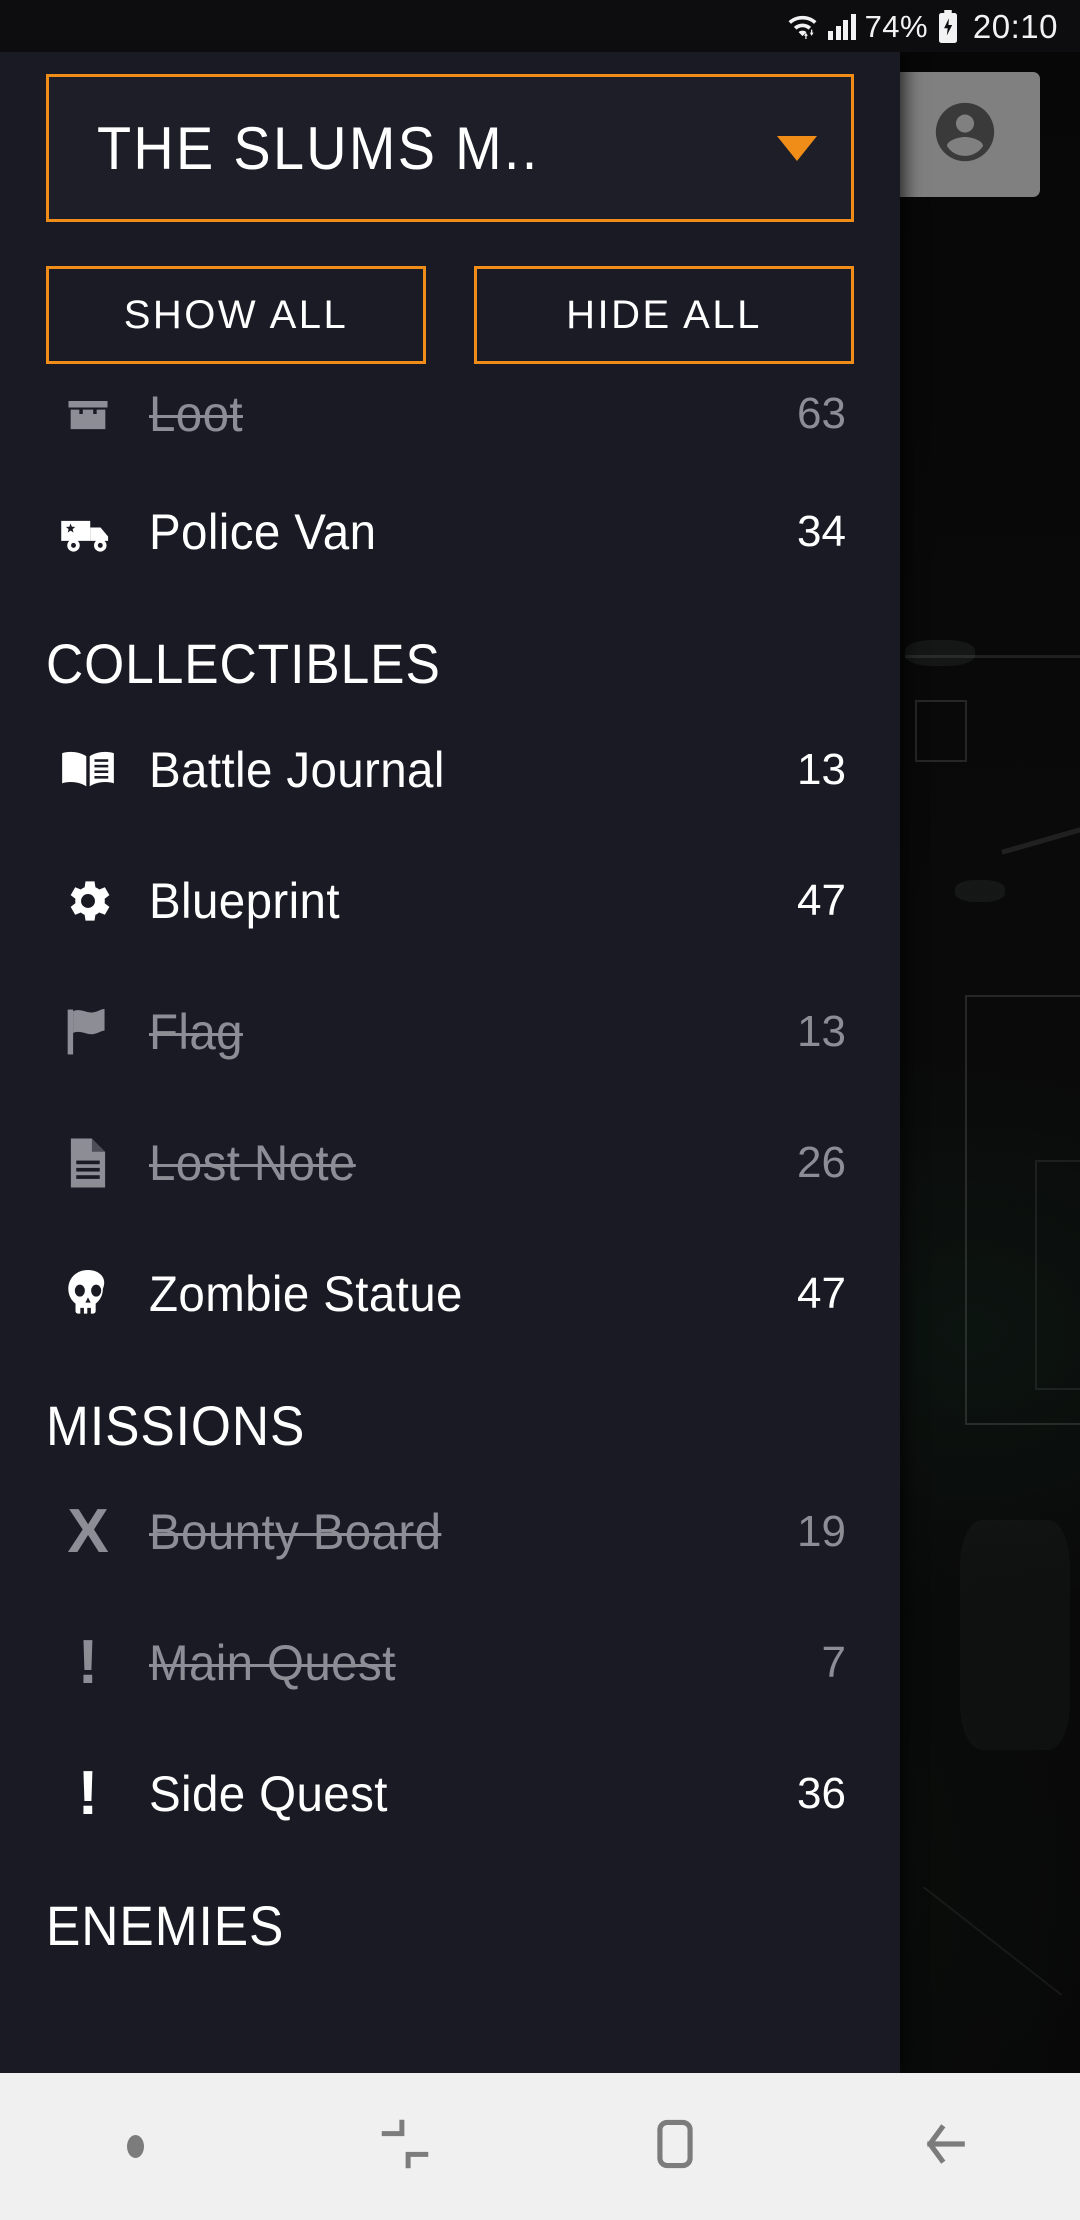  Describe the element at coordinates (88, 770) in the screenshot. I see `open-book-icon` at that location.